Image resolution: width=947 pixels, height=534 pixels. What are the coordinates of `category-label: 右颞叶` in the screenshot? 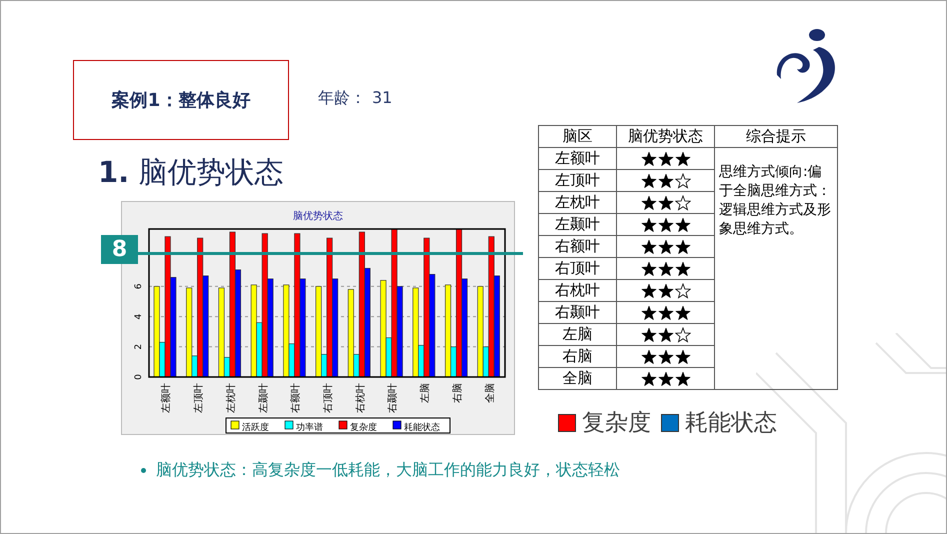 It's located at (393, 398).